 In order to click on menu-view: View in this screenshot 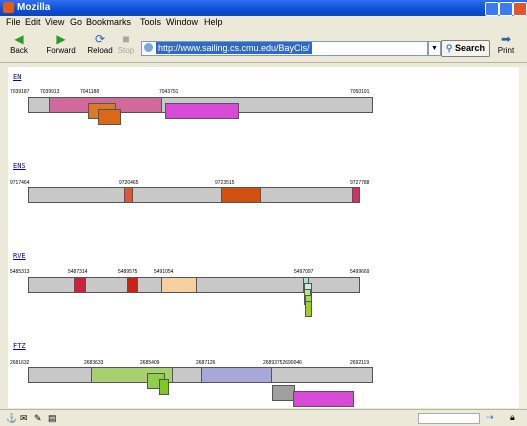, I will do `click(54, 22)`.